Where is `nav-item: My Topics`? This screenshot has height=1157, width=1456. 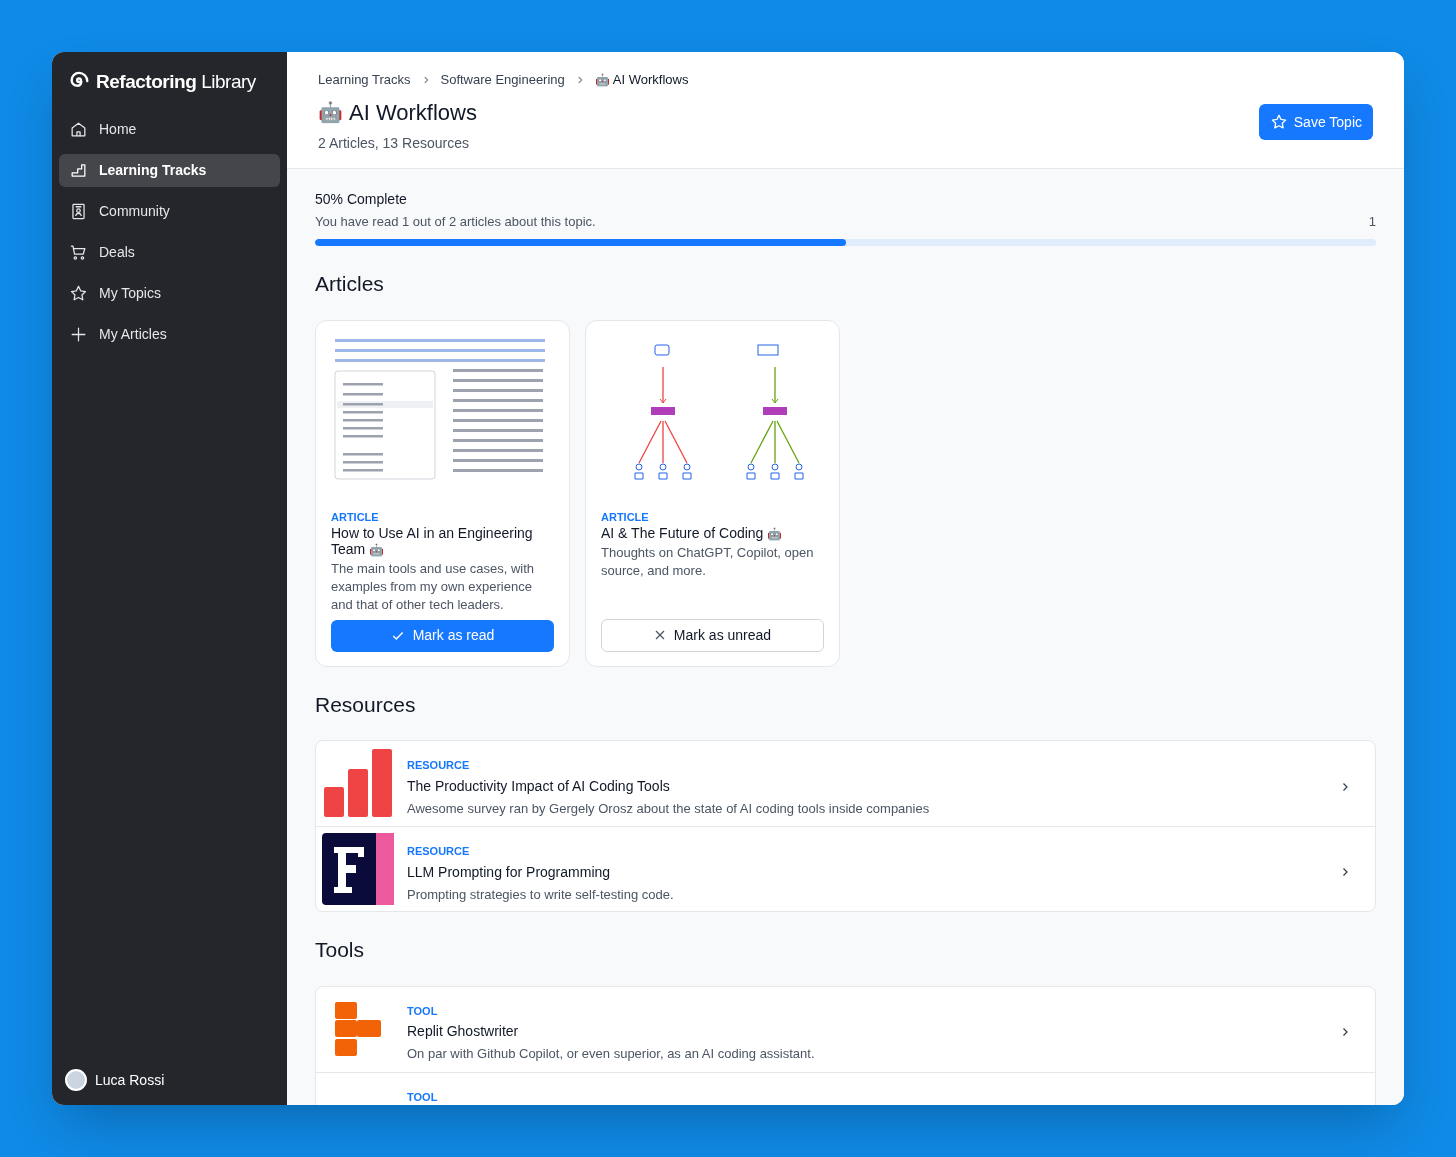
nav-item: My Topics is located at coordinates (169, 293).